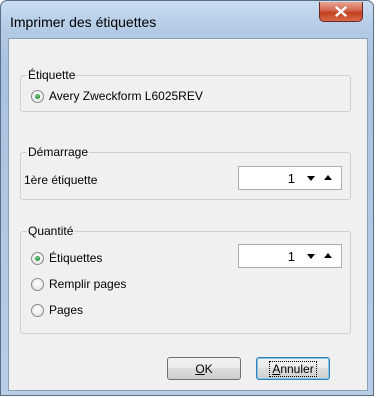 This screenshot has height=398, width=376. Describe the element at coordinates (37, 310) in the screenshot. I see `quantity-option-pages-radio` at that location.